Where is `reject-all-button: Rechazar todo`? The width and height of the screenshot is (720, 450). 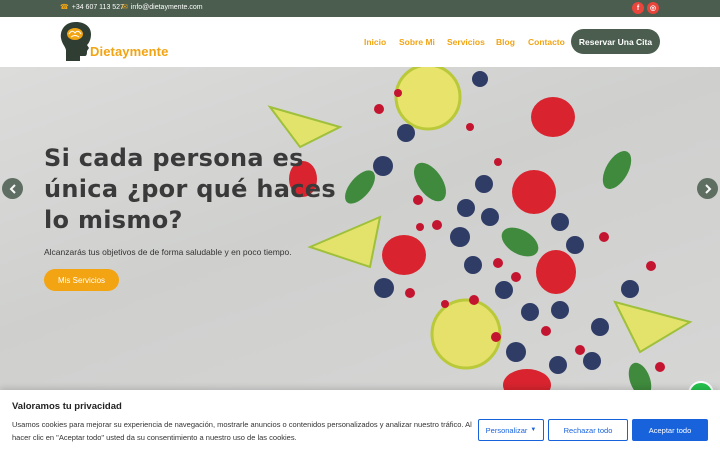
reject-all-button: Rechazar todo is located at coordinates (588, 430).